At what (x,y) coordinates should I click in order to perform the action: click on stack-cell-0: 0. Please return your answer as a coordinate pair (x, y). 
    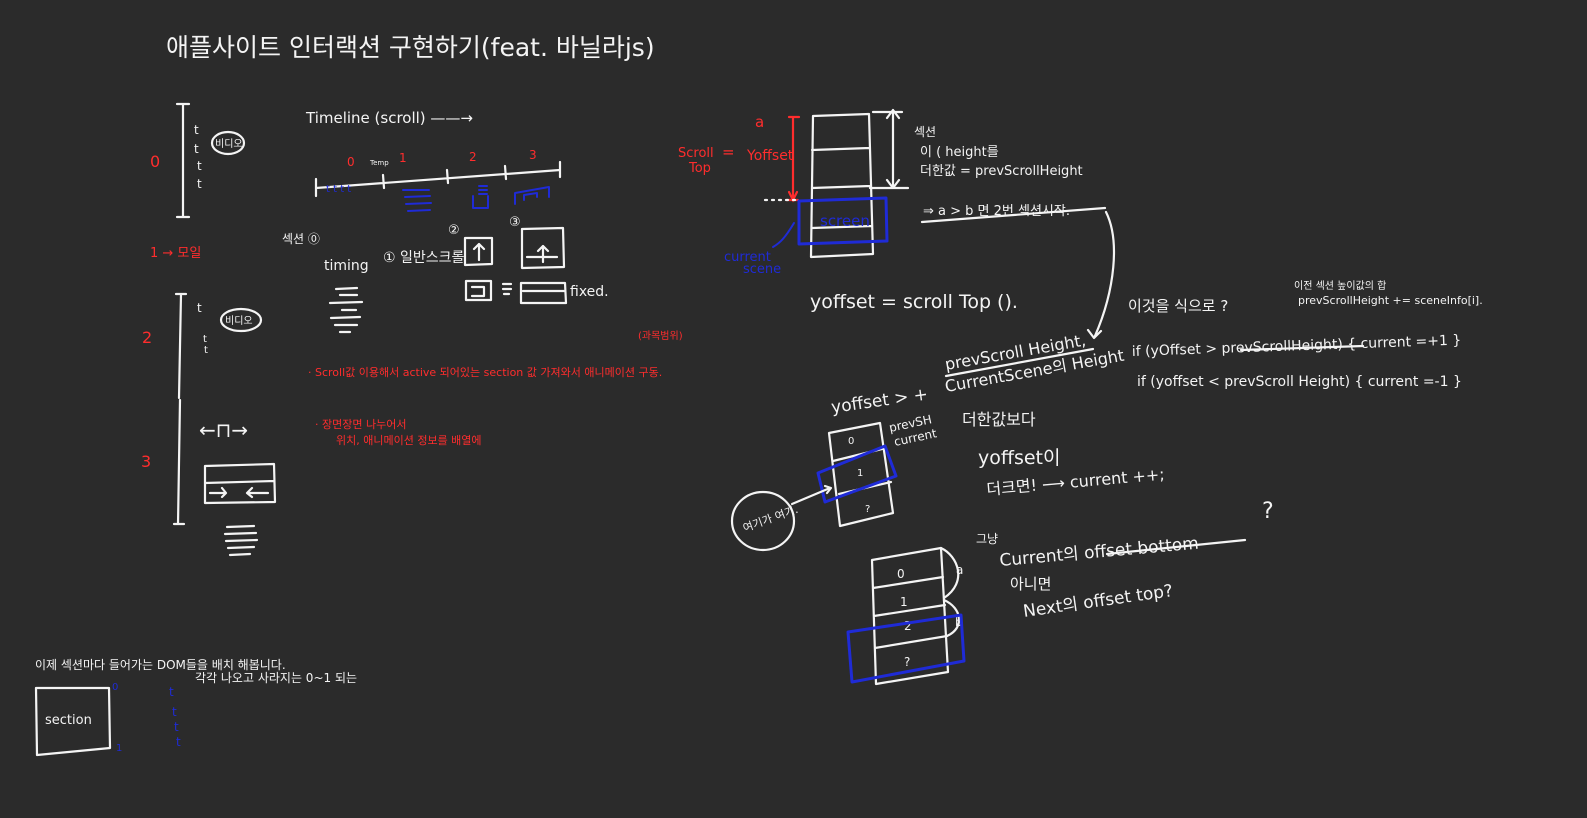
    Looking at the image, I should click on (851, 441).